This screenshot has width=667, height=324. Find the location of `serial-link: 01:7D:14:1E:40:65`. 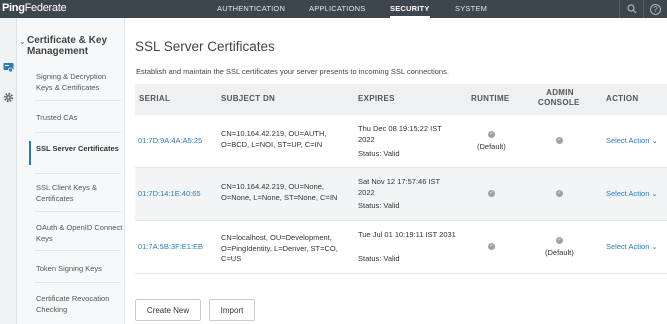

serial-link: 01:7D:14:1E:40:65 is located at coordinates (169, 194).